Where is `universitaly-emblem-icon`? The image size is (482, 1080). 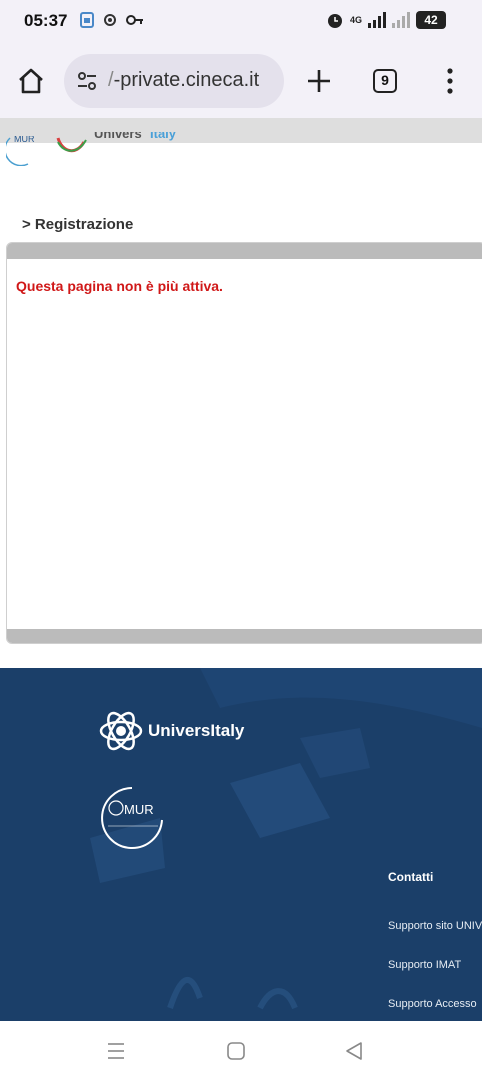 universitaly-emblem-icon is located at coordinates (121, 731).